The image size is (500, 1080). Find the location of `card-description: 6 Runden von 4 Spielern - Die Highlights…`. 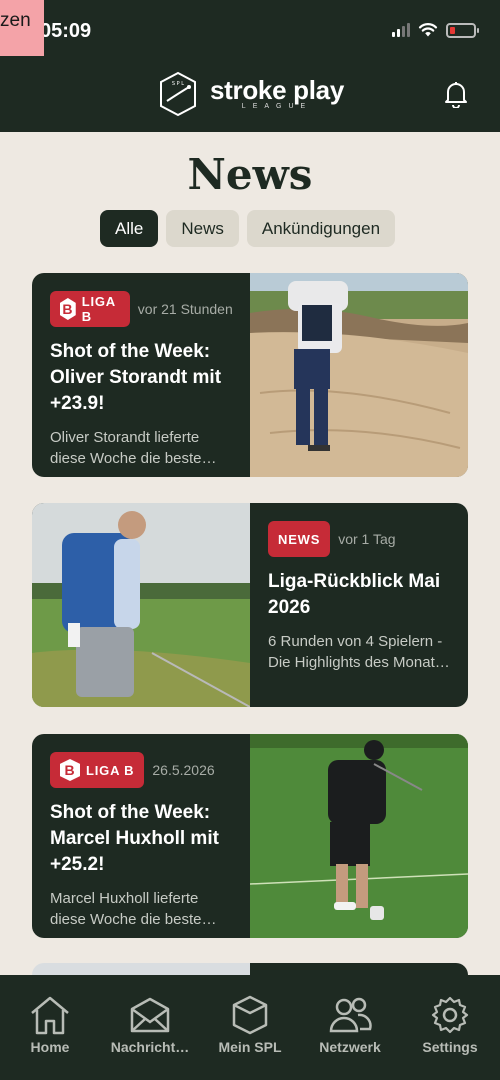

card-description: 6 Runden von 4 Spielern - Die Highlights… is located at coordinates (355, 652).